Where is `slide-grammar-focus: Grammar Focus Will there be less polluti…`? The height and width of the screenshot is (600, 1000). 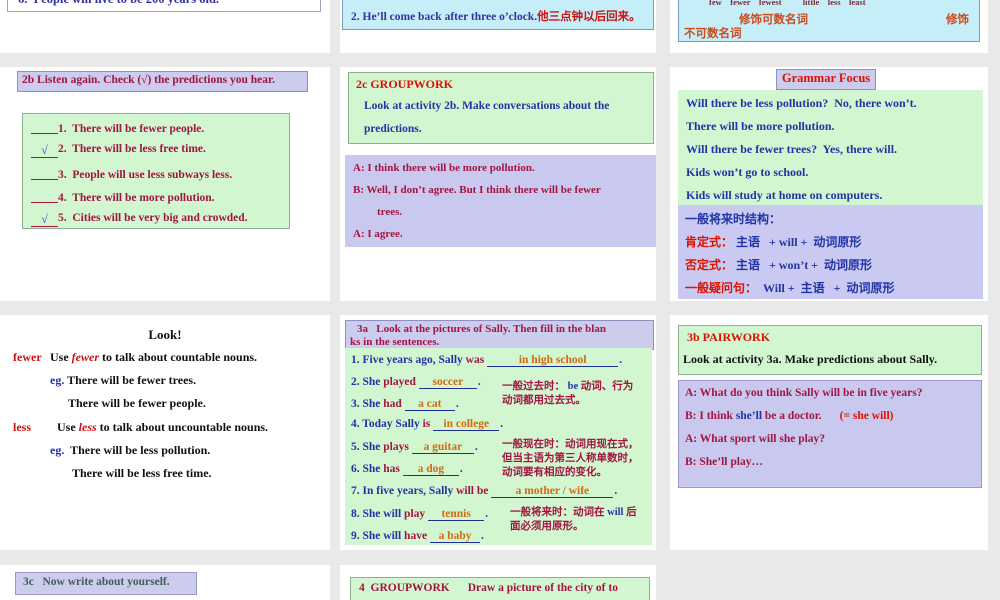 slide-grammar-focus: Grammar Focus Will there be less polluti… is located at coordinates (829, 184).